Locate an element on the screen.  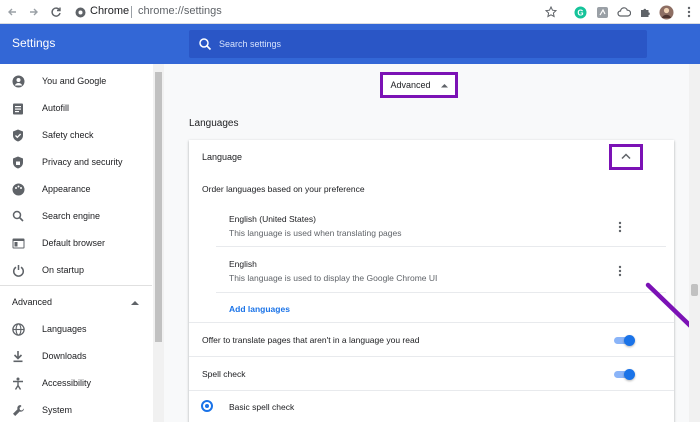
sidebar-item-you-and-google: You and Google is located at coordinates (76, 81).